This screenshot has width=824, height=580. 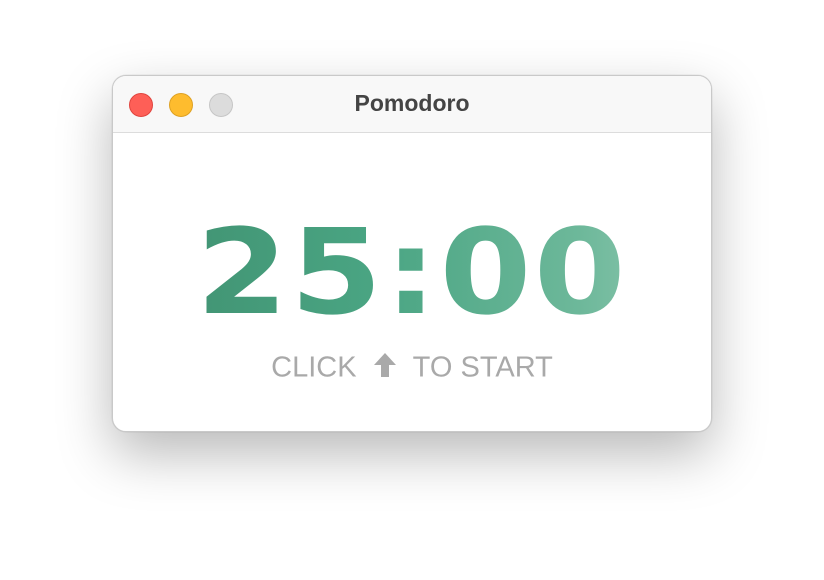 I want to click on timer-display: 25:00, so click(x=412, y=272).